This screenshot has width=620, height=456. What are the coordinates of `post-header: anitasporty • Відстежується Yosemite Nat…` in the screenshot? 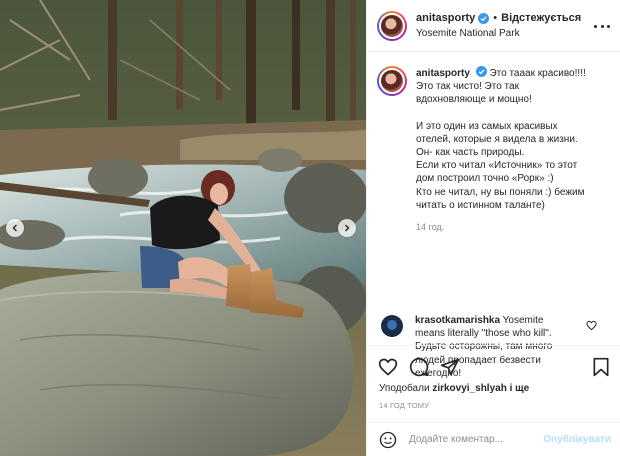 It's located at (493, 26).